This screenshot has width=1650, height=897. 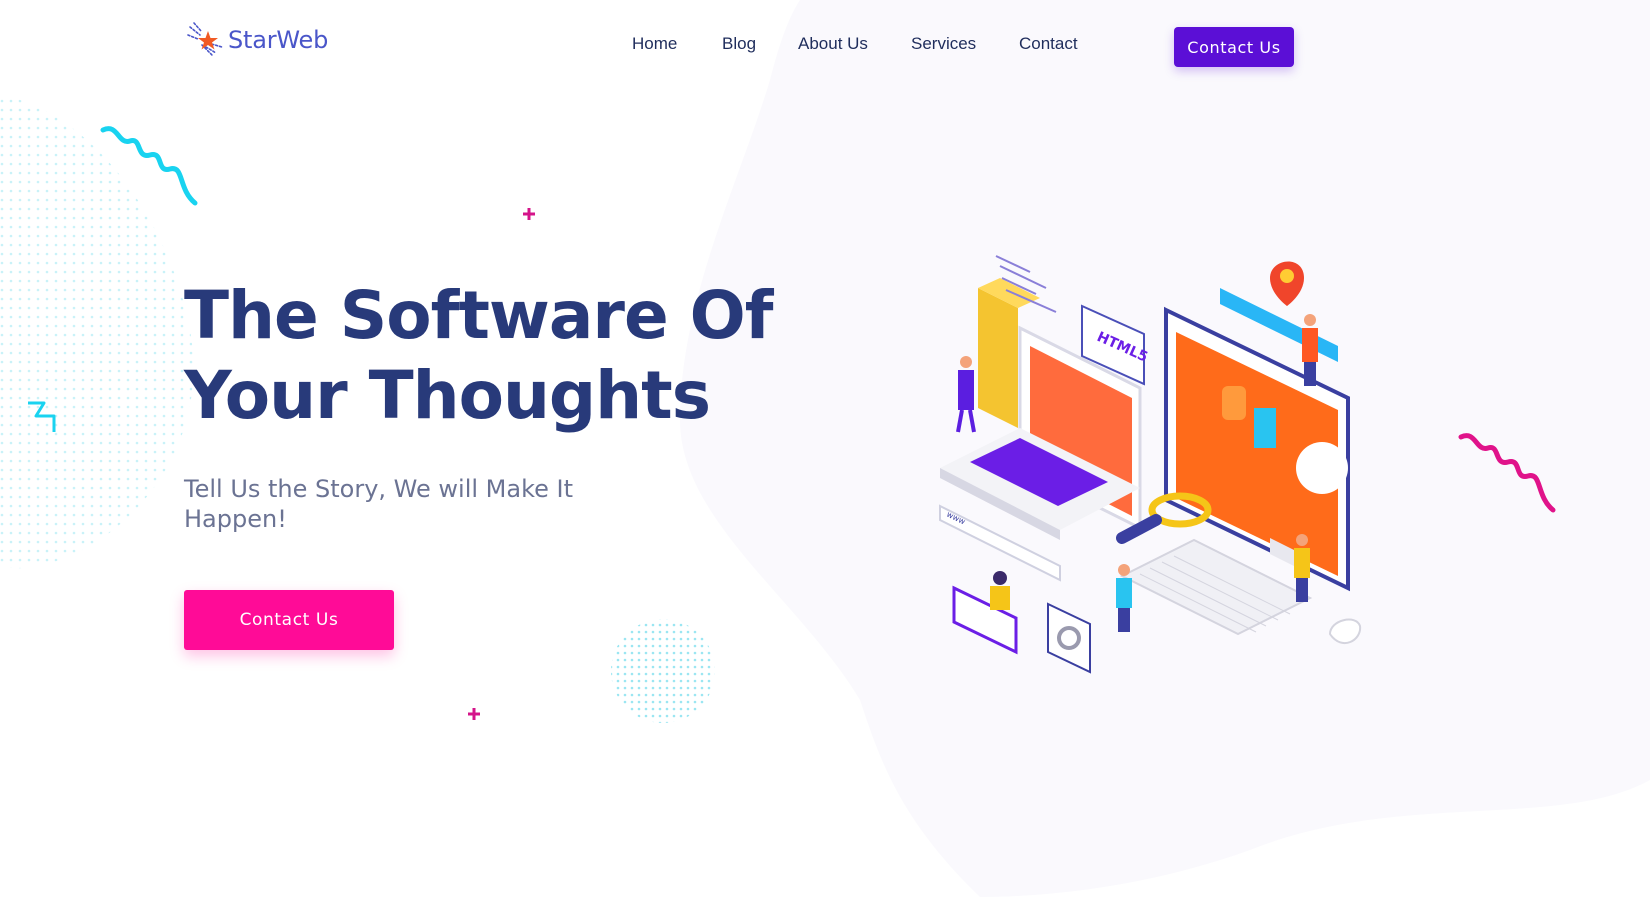 I want to click on mouse-icon, so click(x=1345, y=631).